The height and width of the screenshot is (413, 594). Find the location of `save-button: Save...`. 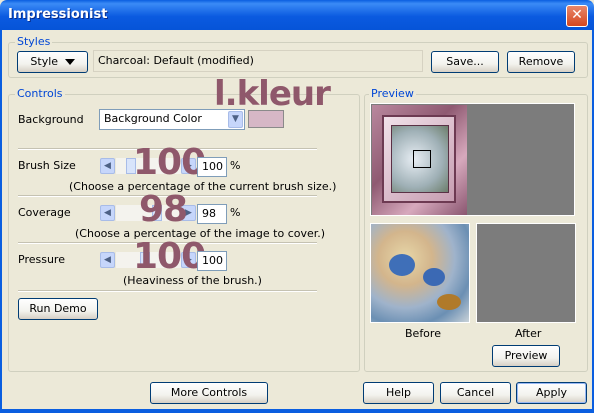

save-button: Save... is located at coordinates (465, 62).